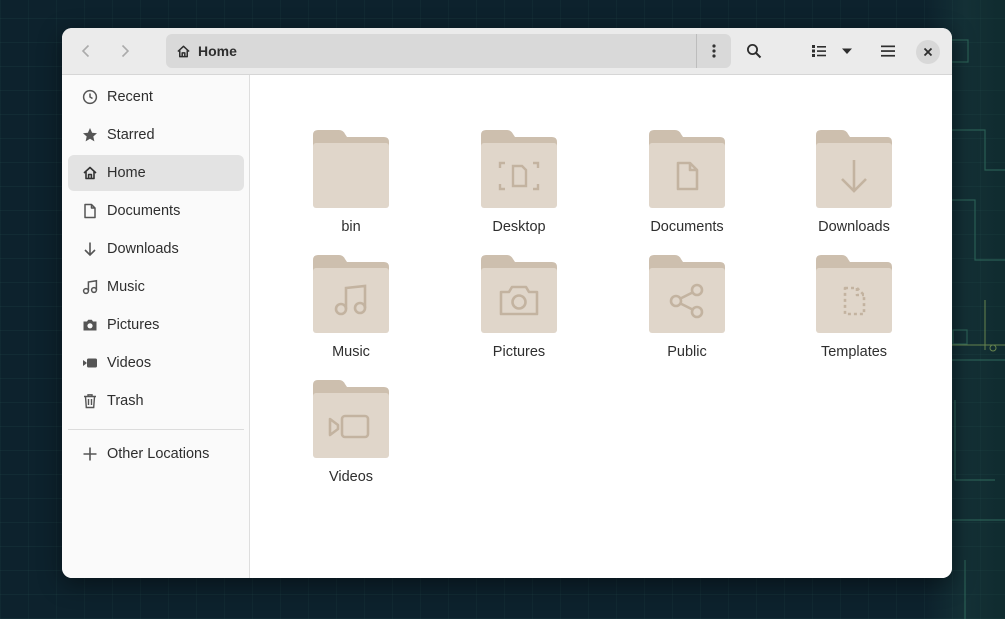 This screenshot has width=1005, height=619. I want to click on sidebar-item-videos: Videos, so click(156, 363).